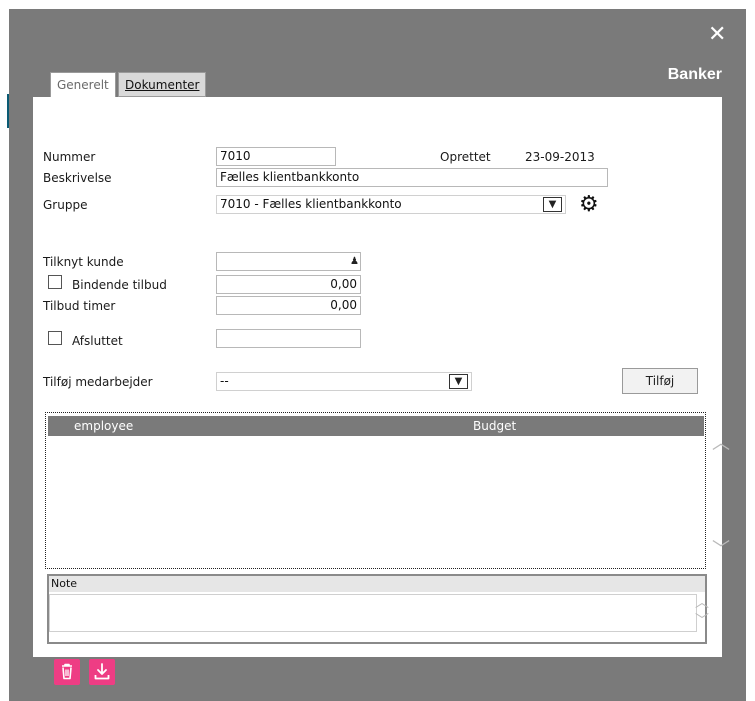 This screenshot has width=755, height=701. Describe the element at coordinates (97, 341) in the screenshot. I see `afsluttet-label: Afsluttet` at that location.